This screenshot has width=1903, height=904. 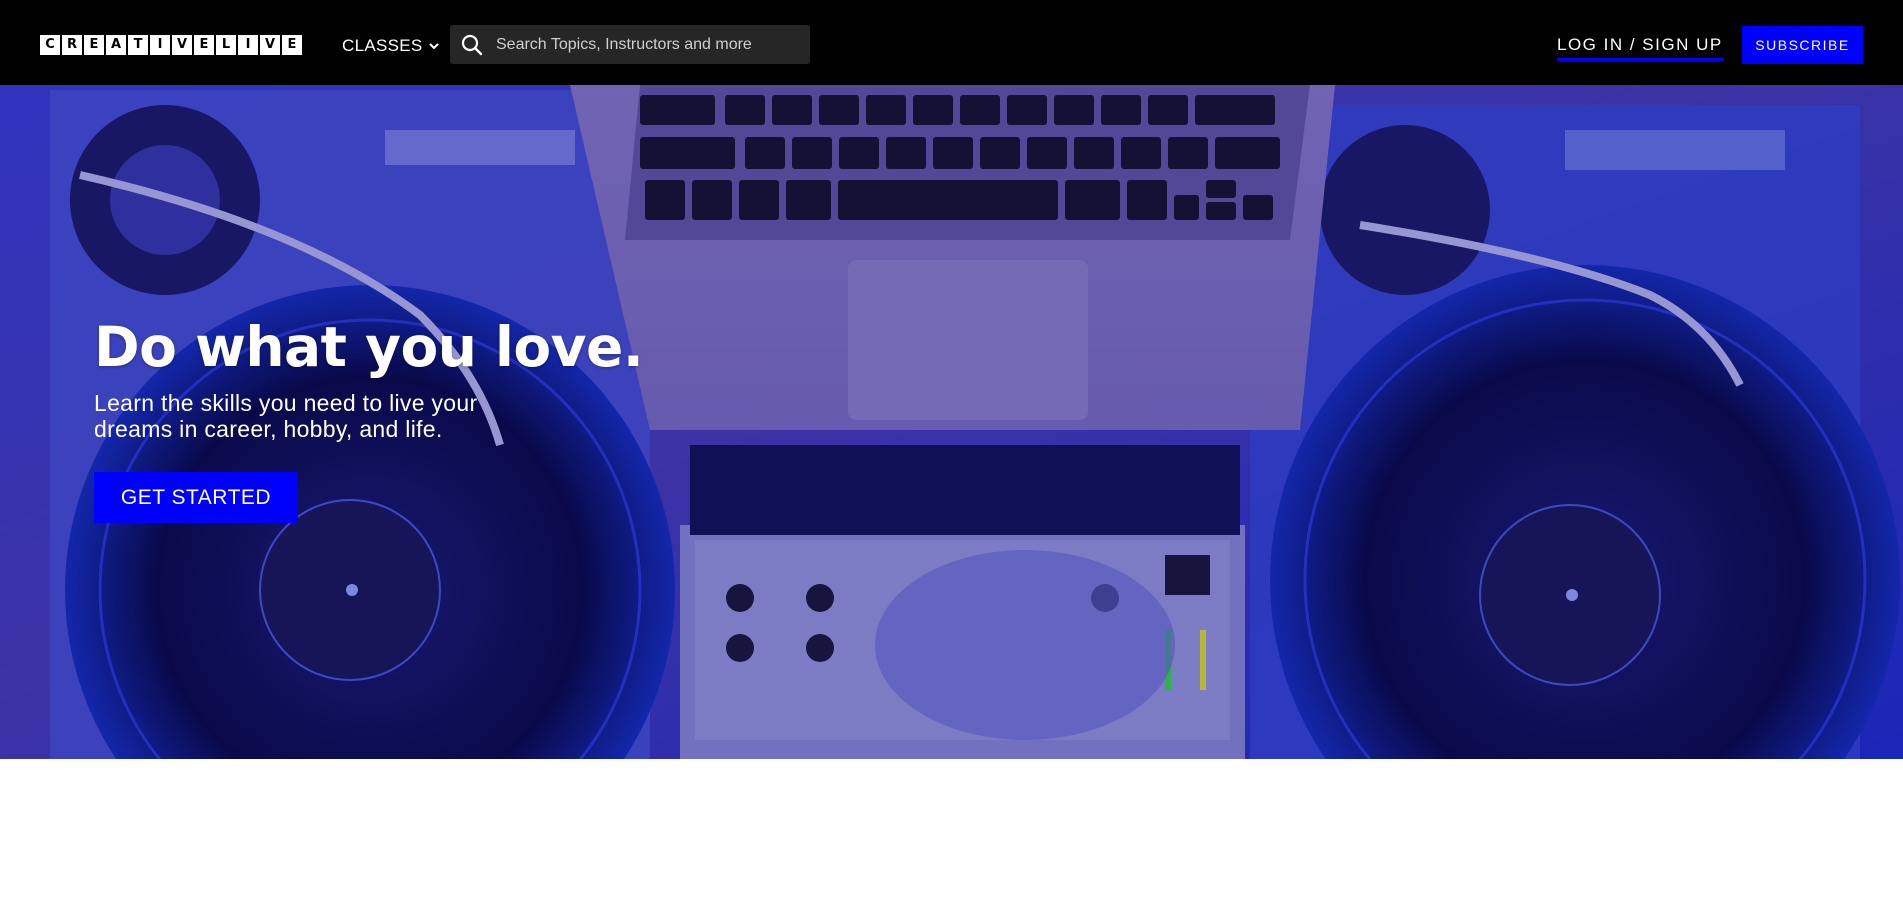 I want to click on search-icon, so click(x=472, y=45).